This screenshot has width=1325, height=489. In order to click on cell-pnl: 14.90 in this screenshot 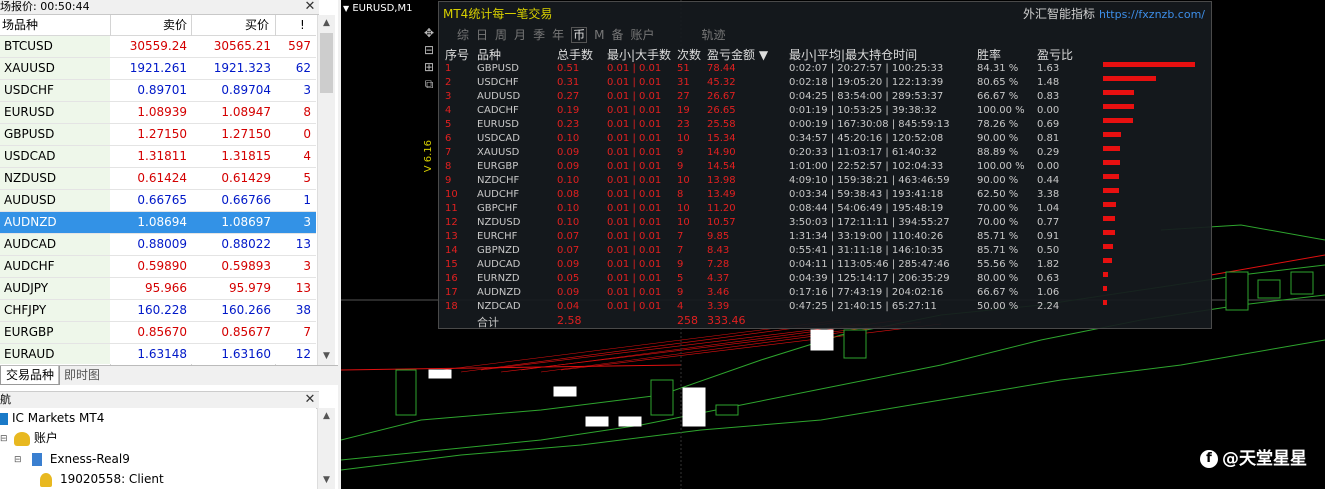, I will do `click(721, 152)`.